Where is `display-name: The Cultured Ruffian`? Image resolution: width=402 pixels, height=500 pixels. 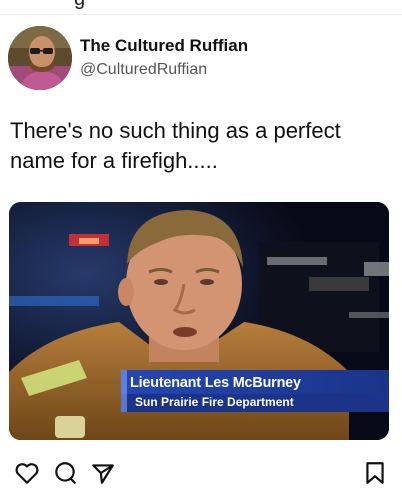 display-name: The Cultured Ruffian is located at coordinates (164, 46).